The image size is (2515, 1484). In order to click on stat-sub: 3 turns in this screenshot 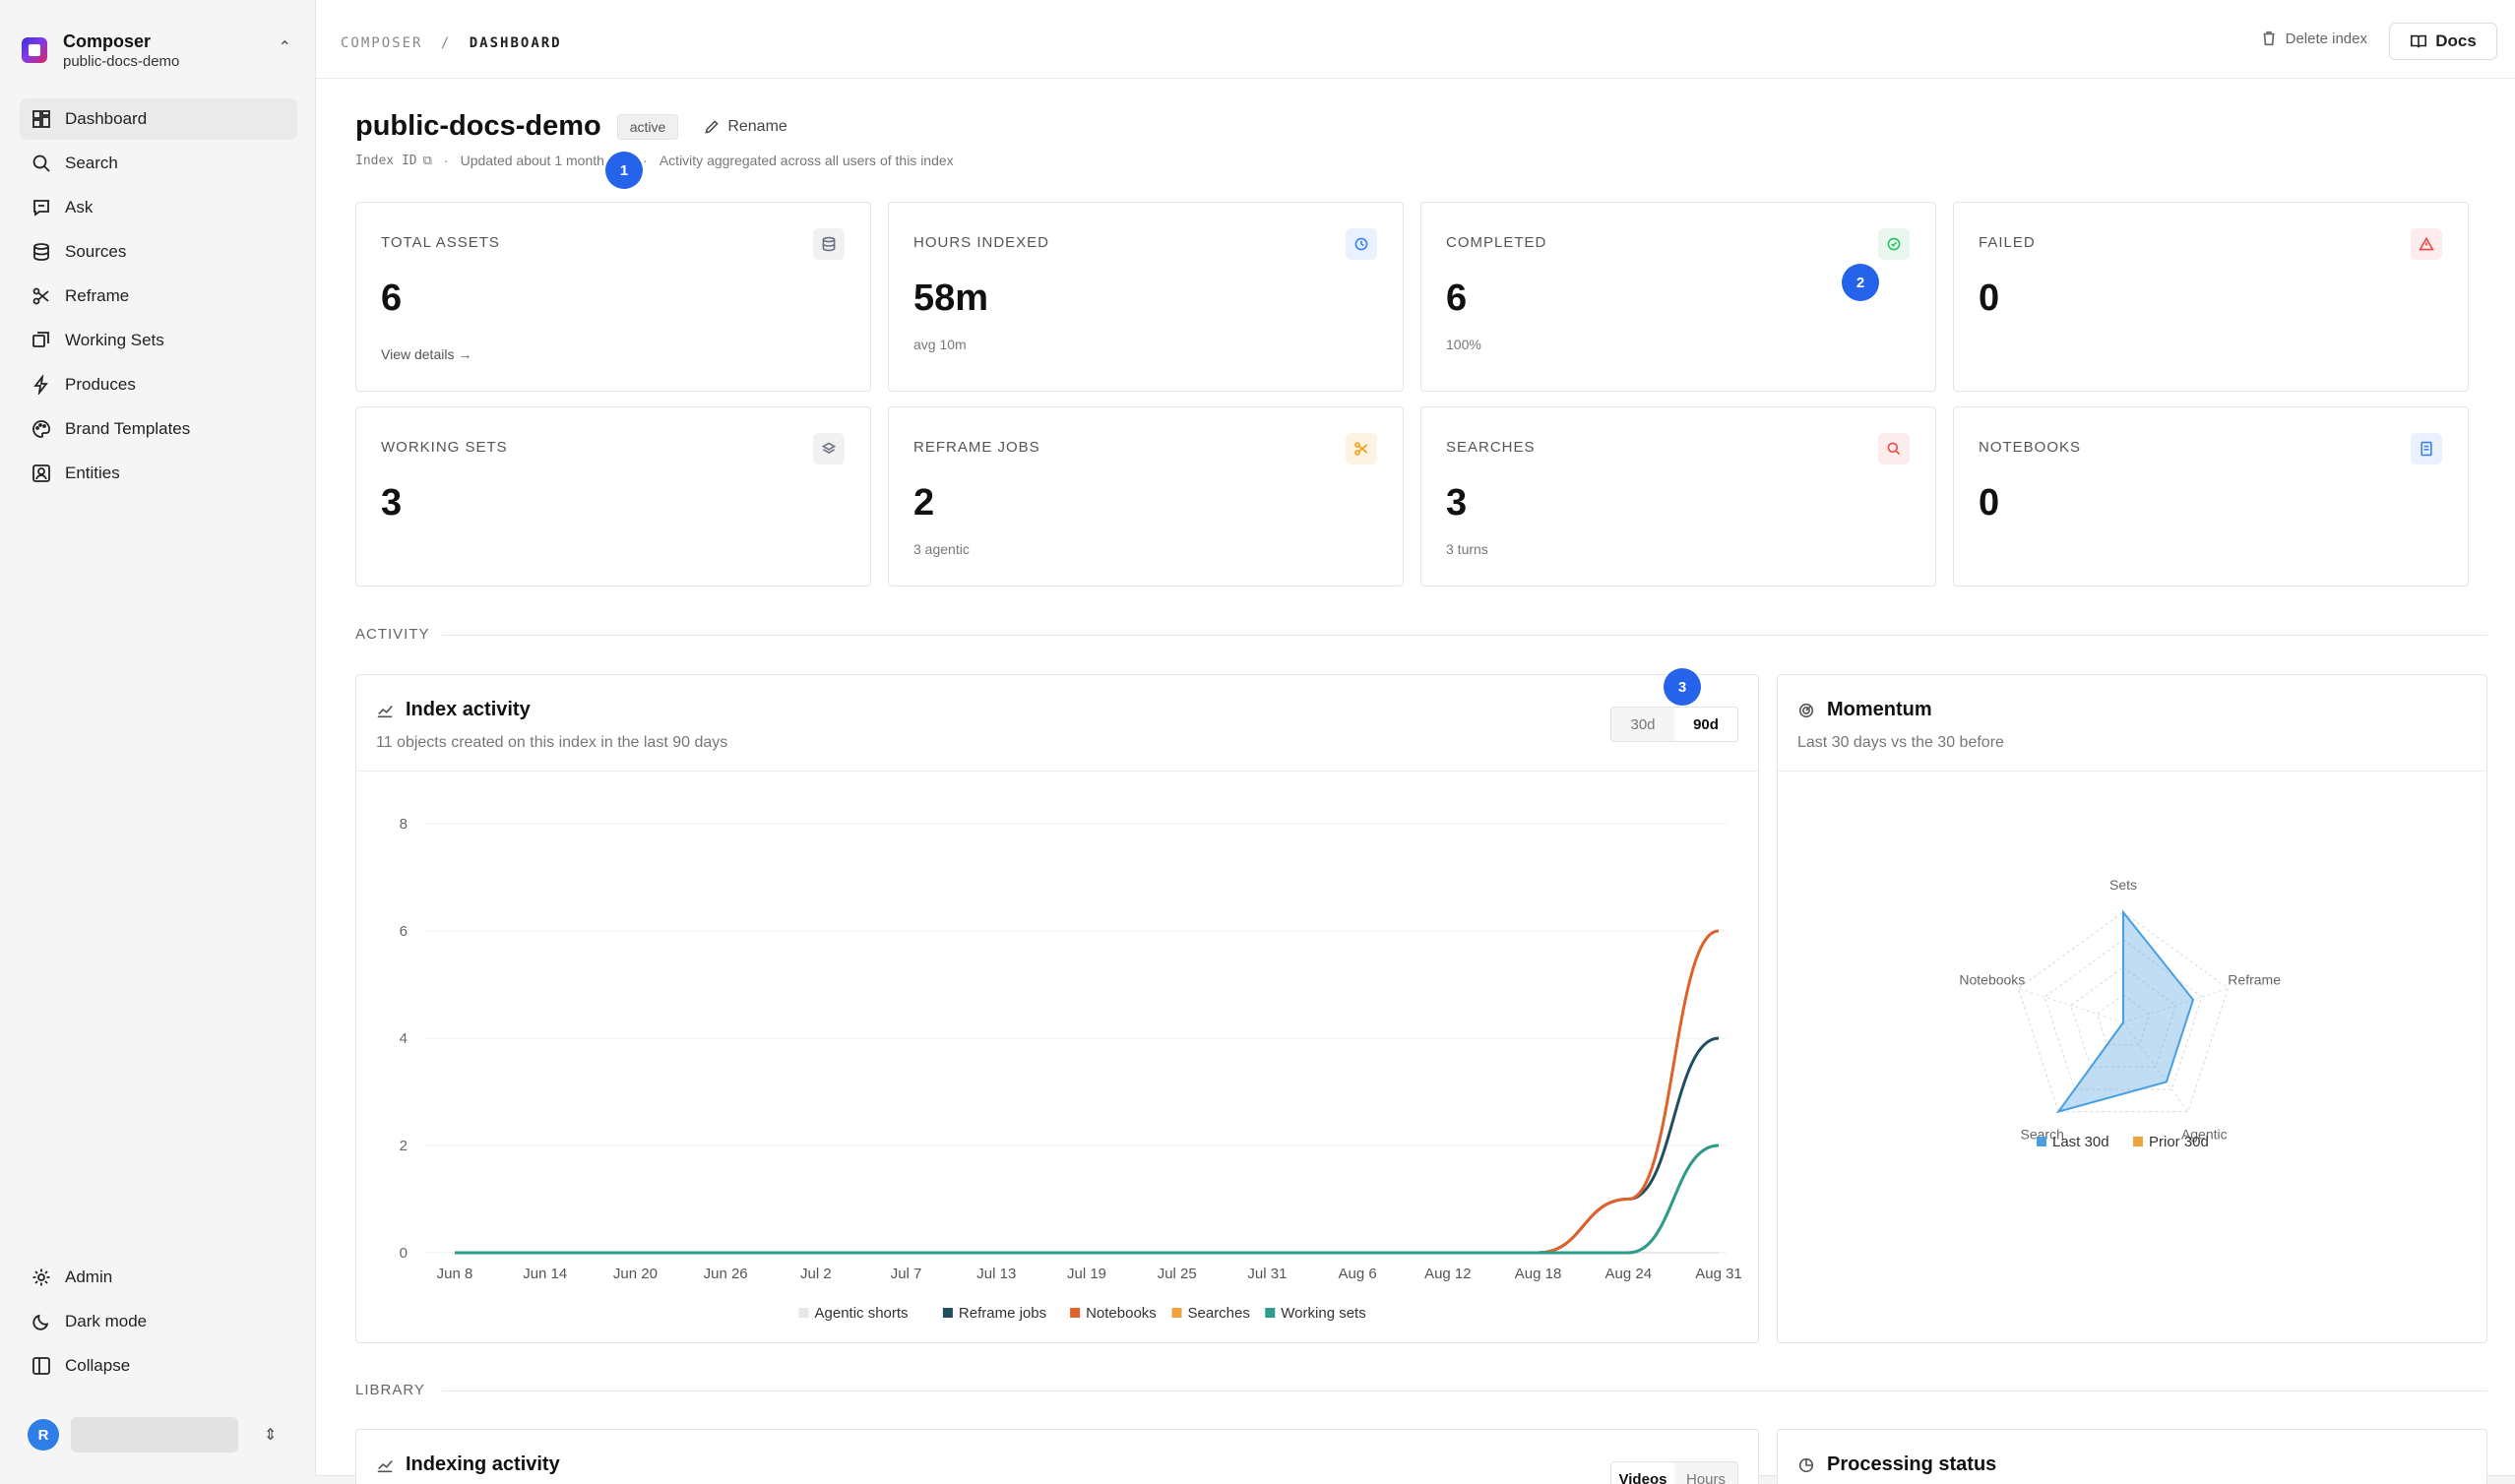, I will do `click(1467, 549)`.